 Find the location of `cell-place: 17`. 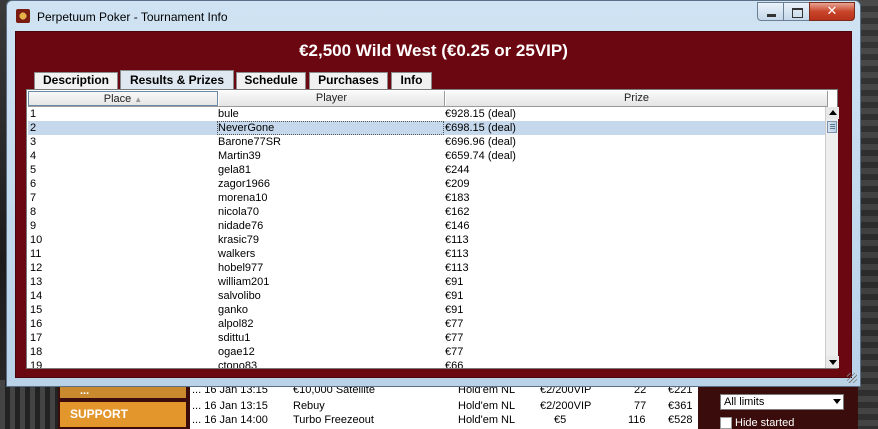

cell-place: 17 is located at coordinates (36, 338).